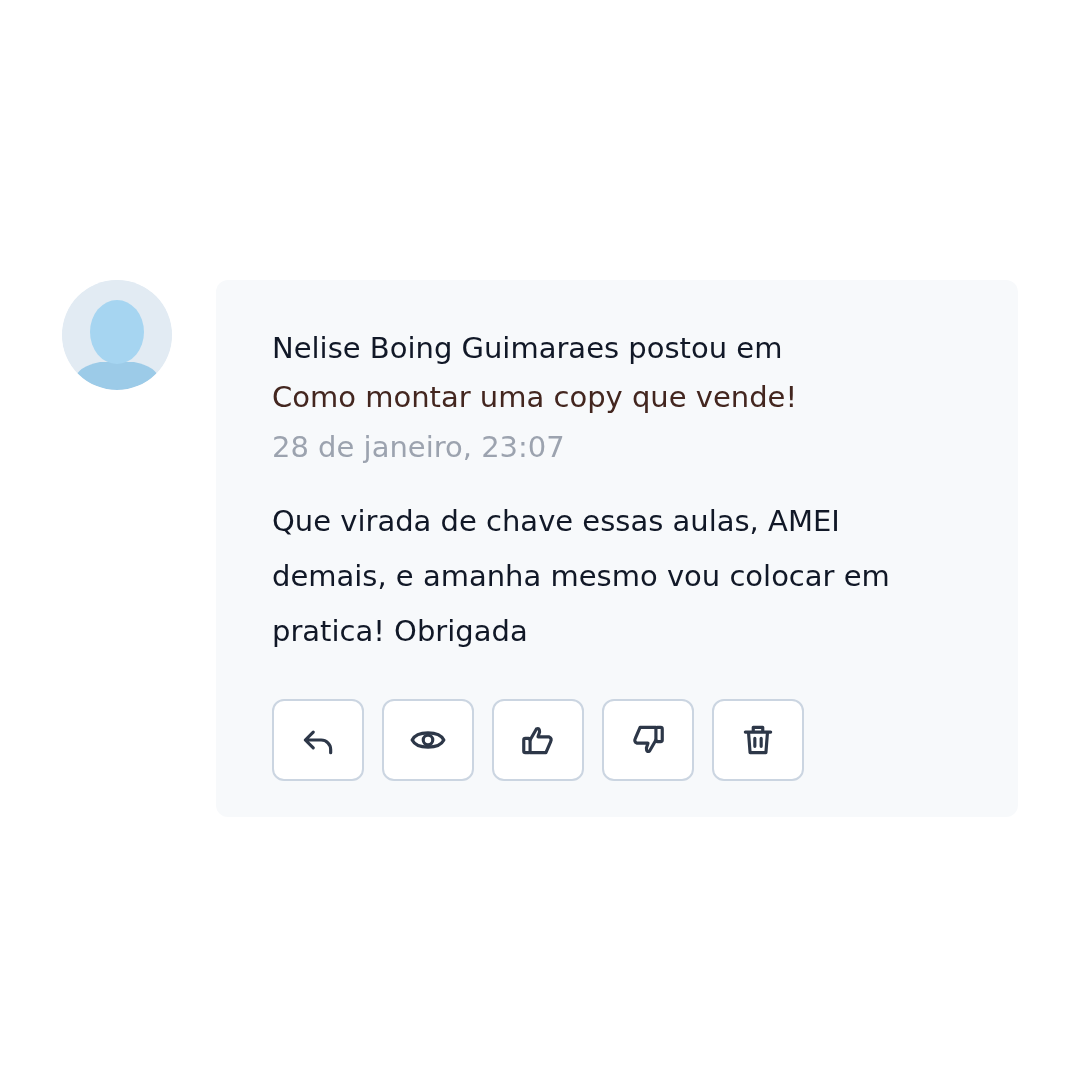 This screenshot has height=1080, width=1080. What do you see at coordinates (538, 740) in the screenshot?
I see `like-button` at bounding box center [538, 740].